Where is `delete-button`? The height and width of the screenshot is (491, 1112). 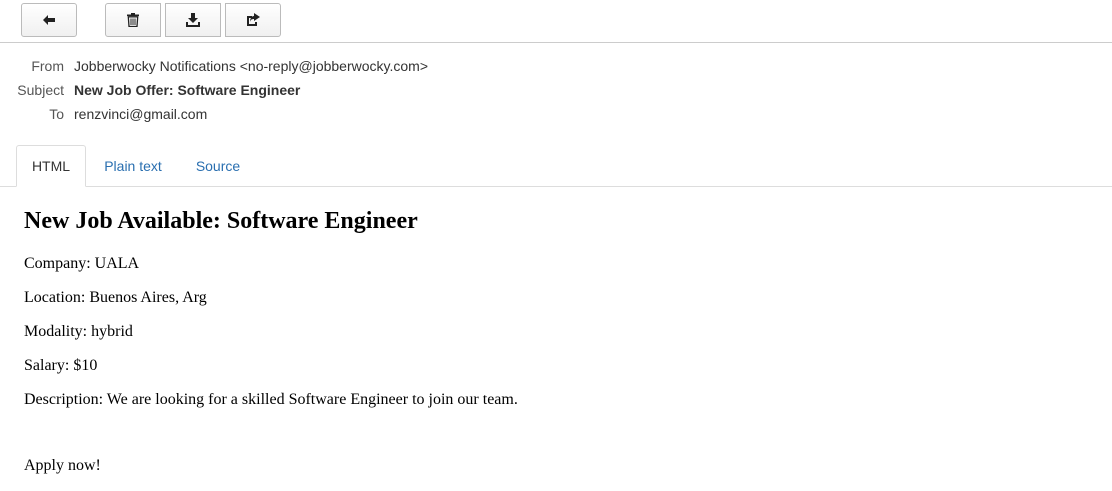
delete-button is located at coordinates (133, 20).